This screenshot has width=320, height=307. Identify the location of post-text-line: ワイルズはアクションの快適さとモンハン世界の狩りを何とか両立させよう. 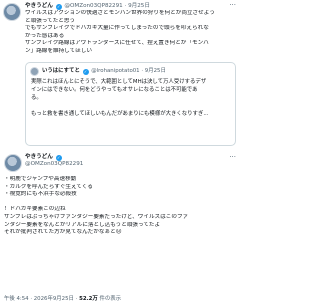
(120, 13).